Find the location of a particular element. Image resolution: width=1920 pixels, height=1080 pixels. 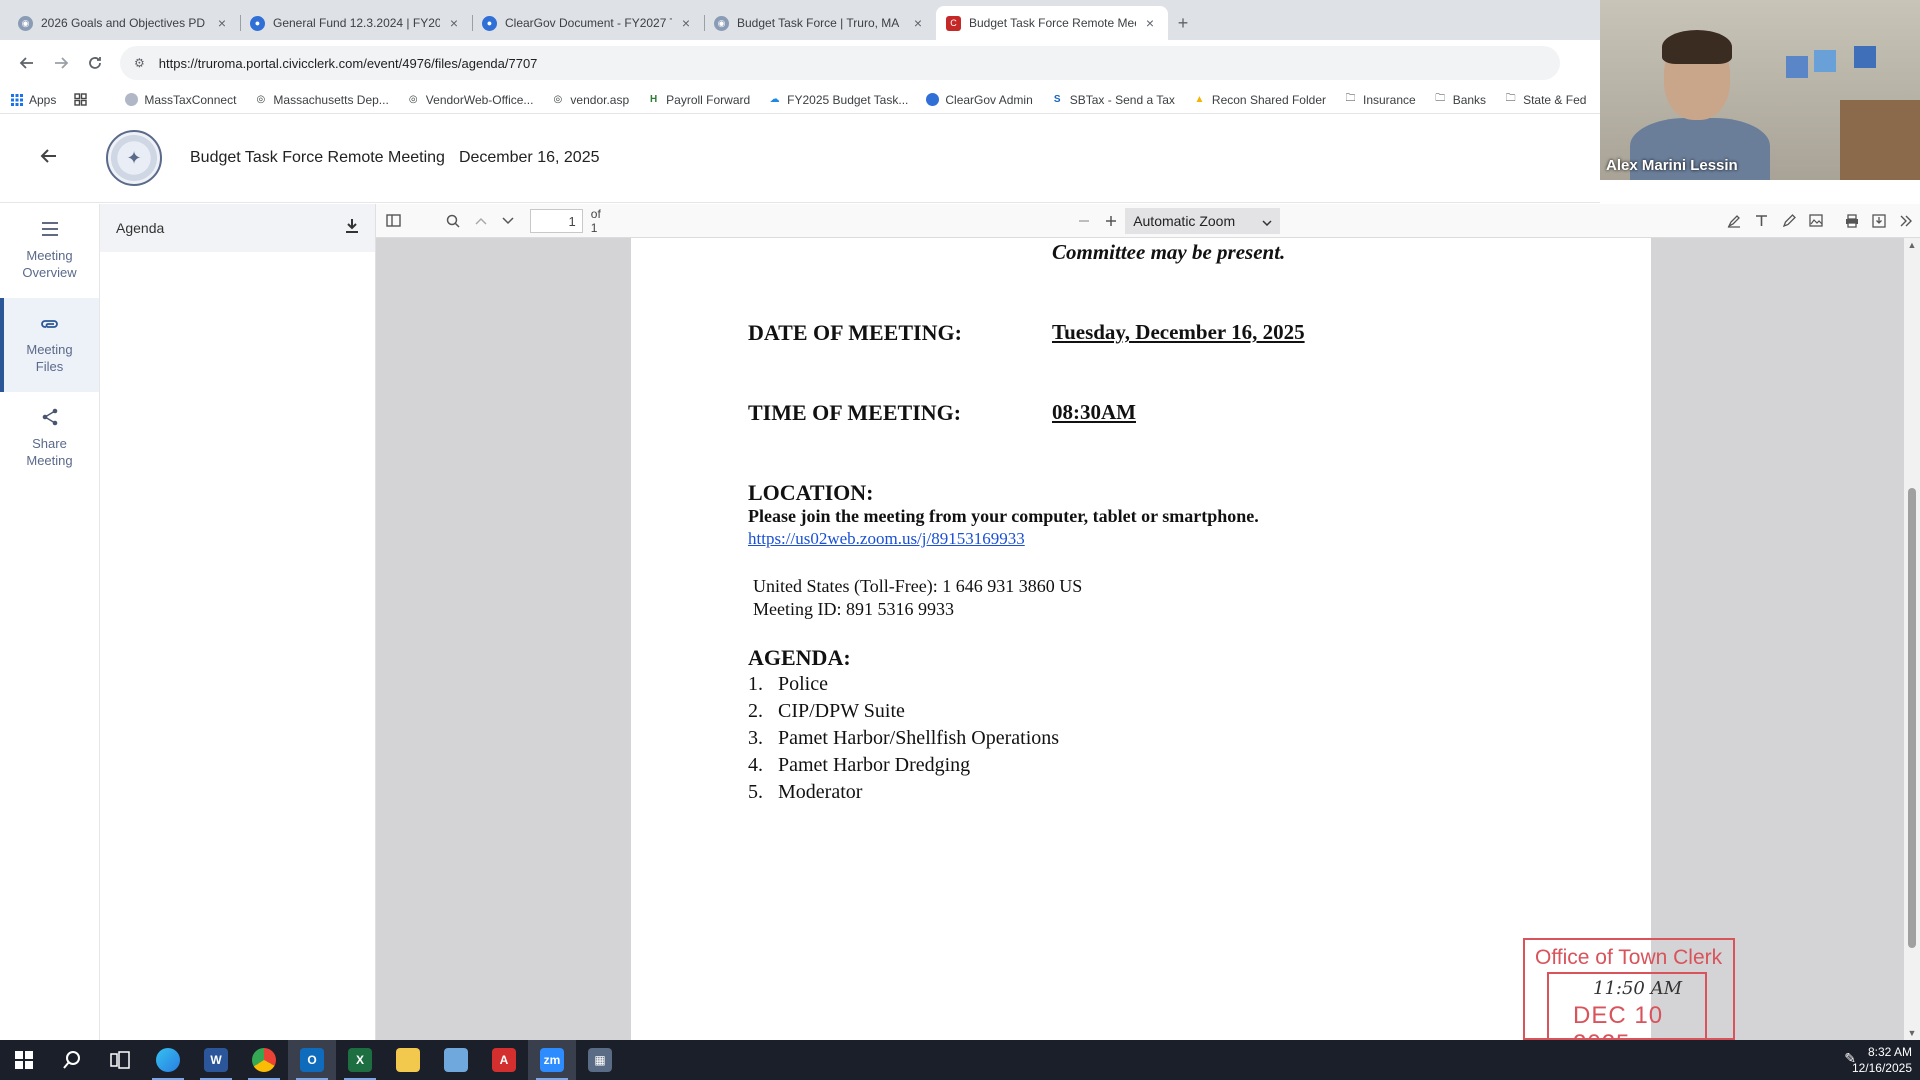

stamp-date: DEC 10 2025 is located at coordinates (1618, 1021).